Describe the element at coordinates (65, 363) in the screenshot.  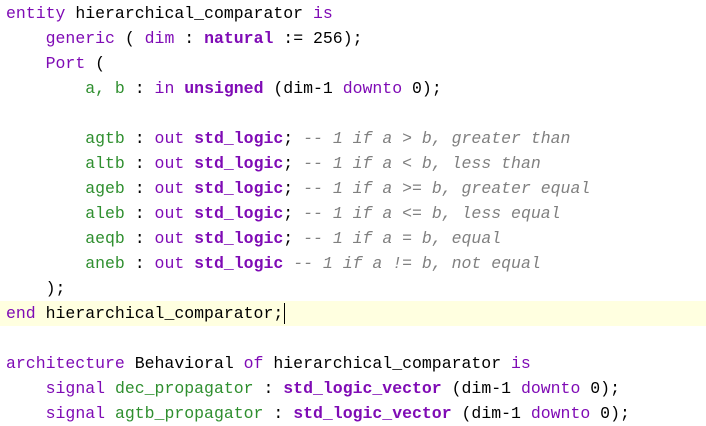
I see `code-token-kw: architecture` at that location.